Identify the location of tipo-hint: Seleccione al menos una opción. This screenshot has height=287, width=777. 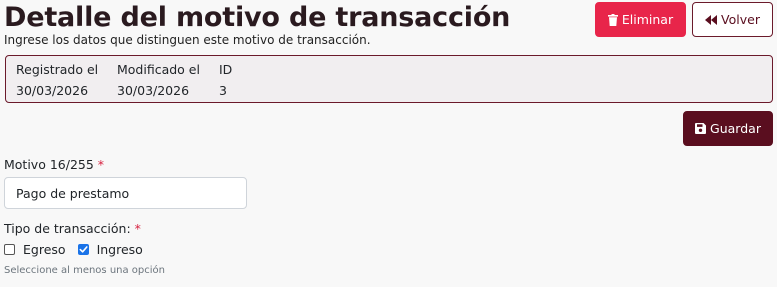
(84, 270).